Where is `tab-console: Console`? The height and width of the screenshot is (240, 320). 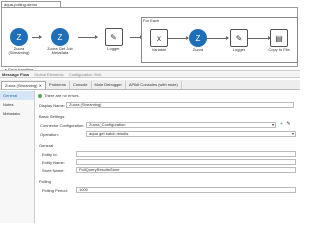
tab-console: Console is located at coordinates (81, 84).